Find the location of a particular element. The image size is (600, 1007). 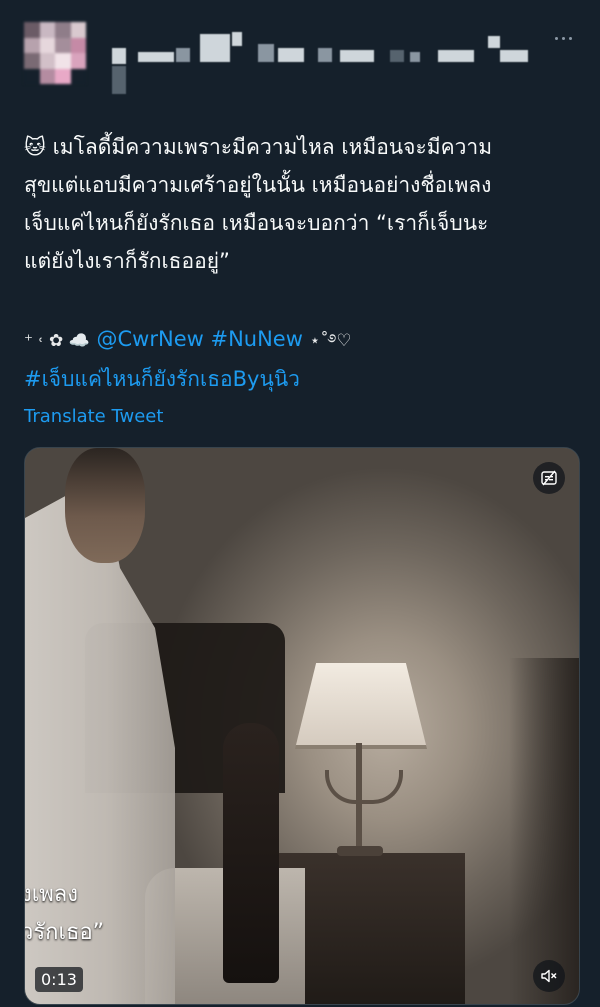

translate-tweet-link: Translate Tweet is located at coordinates (93, 416).